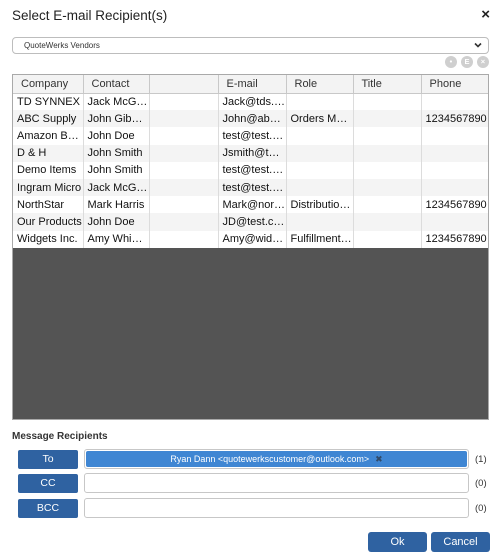  What do you see at coordinates (451, 62) in the screenshot?
I see `contact-circle-icon: •` at bounding box center [451, 62].